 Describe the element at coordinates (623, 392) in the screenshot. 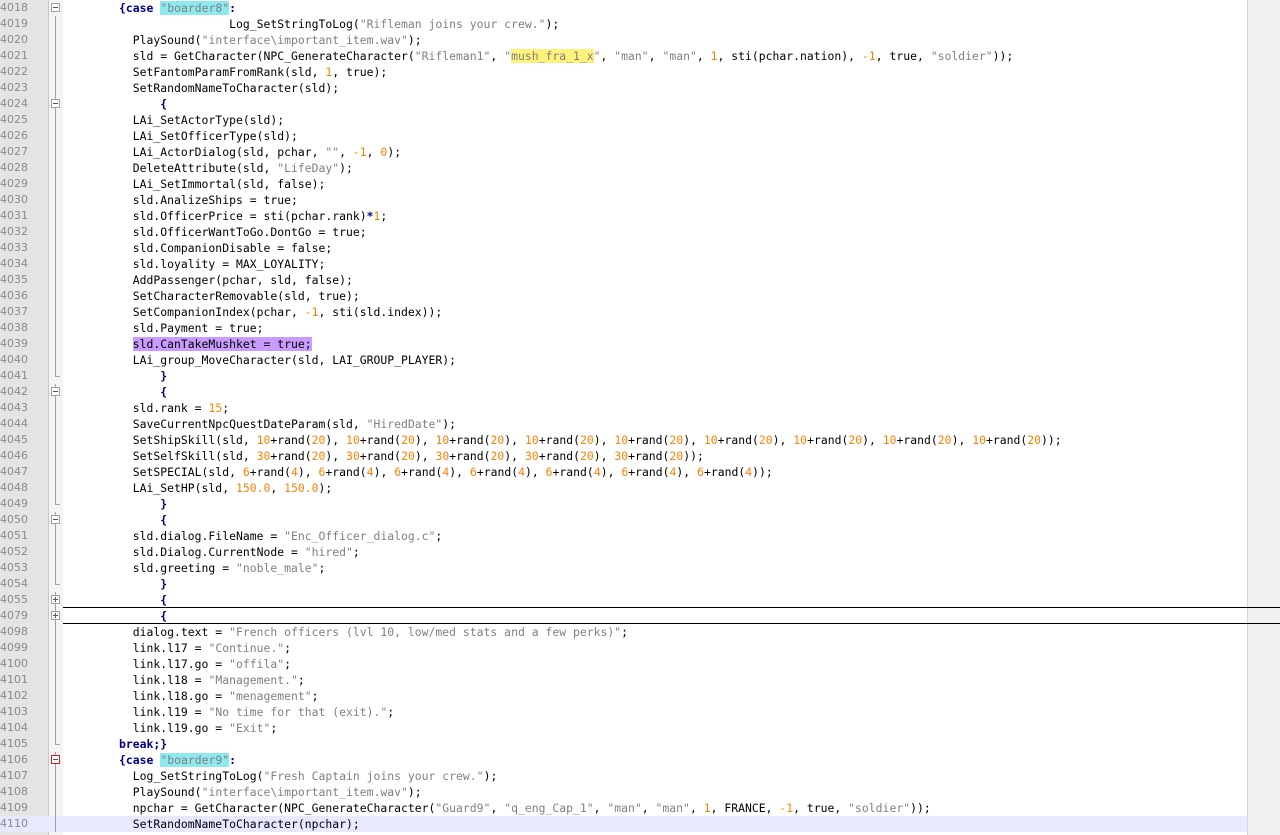

I see `code-line: 4042 {` at that location.